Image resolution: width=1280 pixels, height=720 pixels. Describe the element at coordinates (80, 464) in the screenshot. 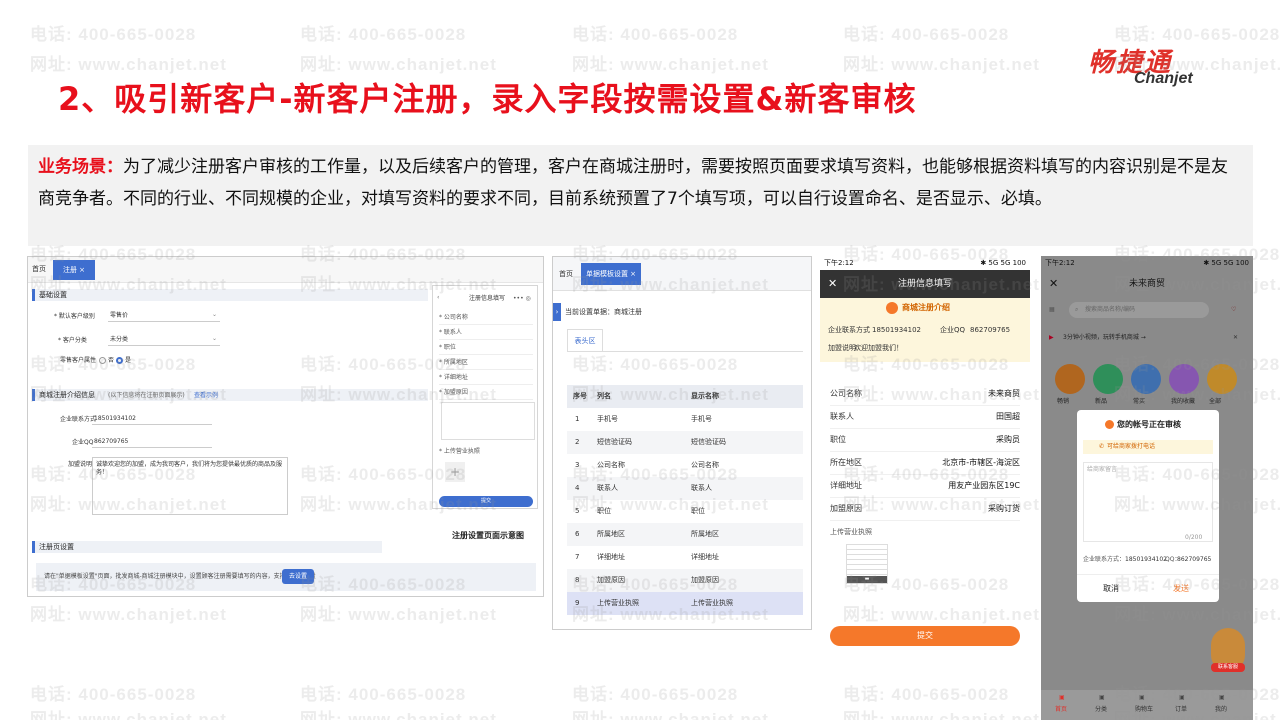

I see `label-join-note: 加盟说明` at that location.